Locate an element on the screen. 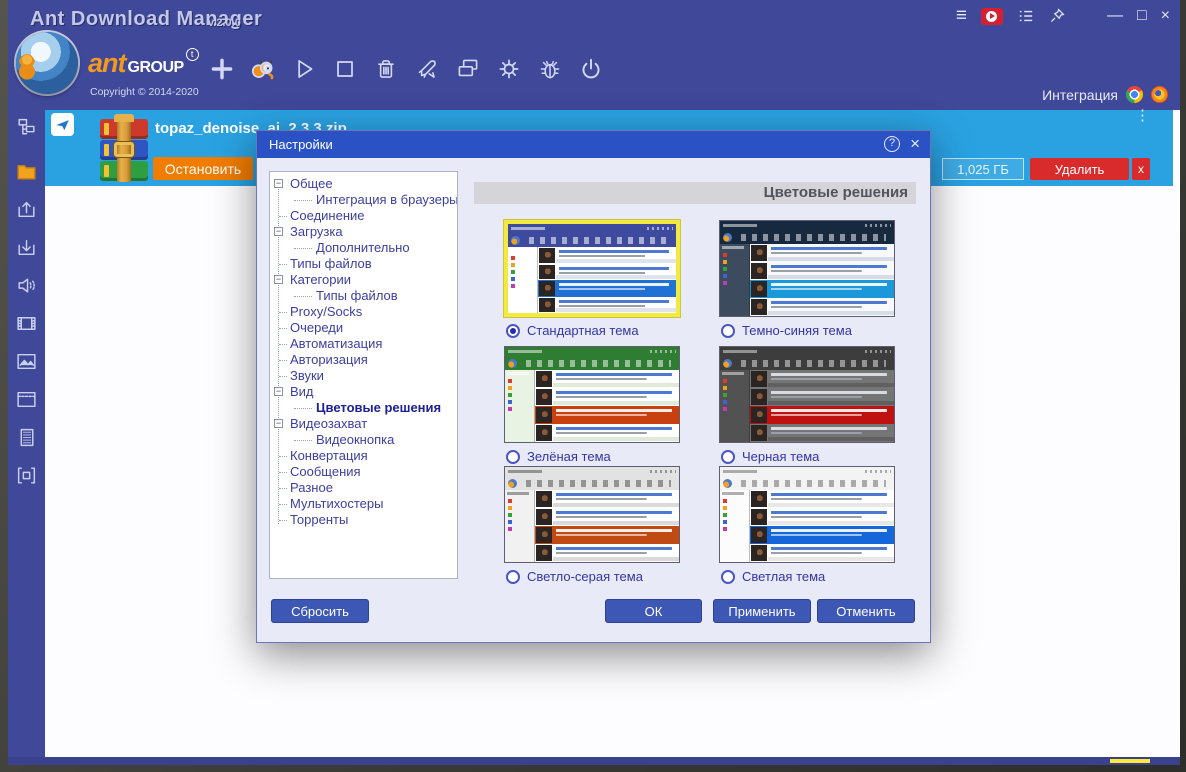  theme-radio-light-gray: Светло-серая тема is located at coordinates (574, 576).